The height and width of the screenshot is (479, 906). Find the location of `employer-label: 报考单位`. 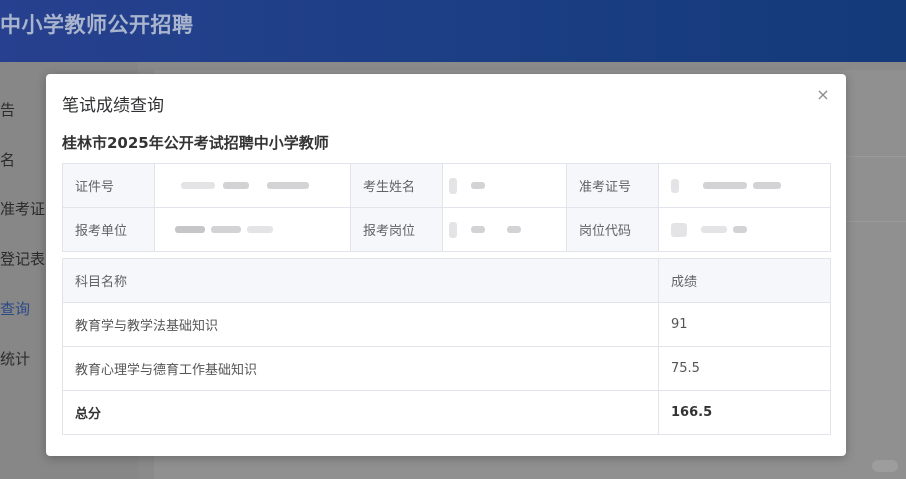

employer-label: 报考单位 is located at coordinates (108, 229).